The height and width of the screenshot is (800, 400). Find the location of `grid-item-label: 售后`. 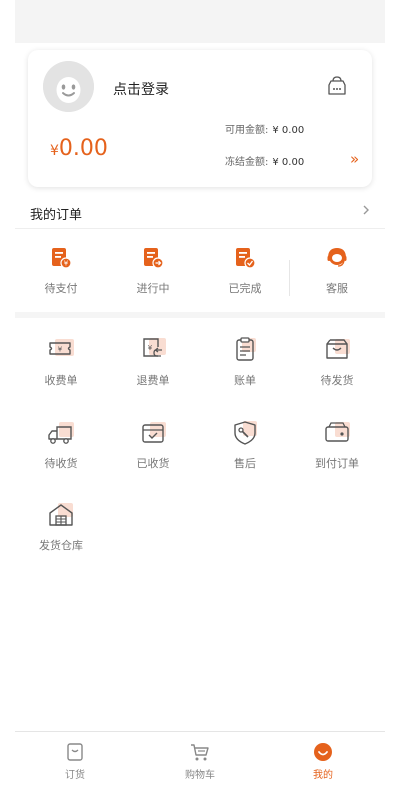

grid-item-label: 售后 is located at coordinates (245, 463).